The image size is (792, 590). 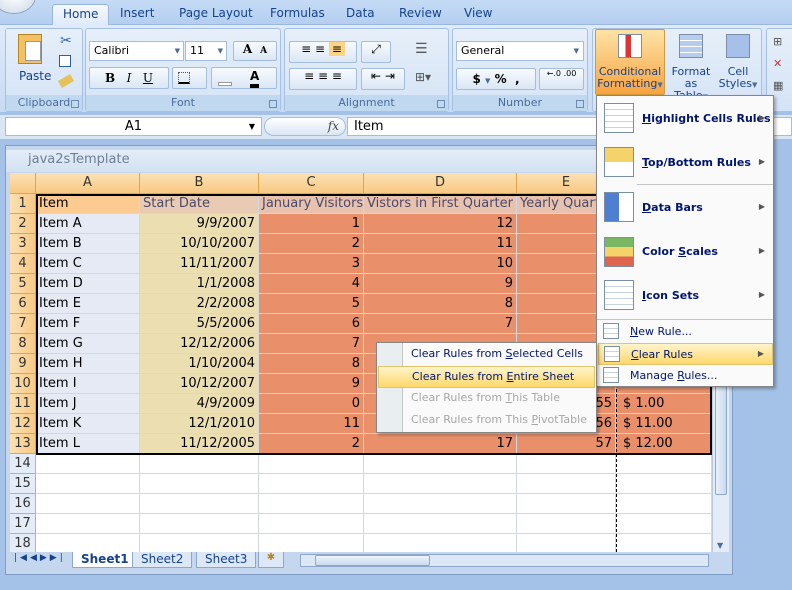 What do you see at coordinates (23, 244) in the screenshot?
I see `row-header-3: 3` at bounding box center [23, 244].